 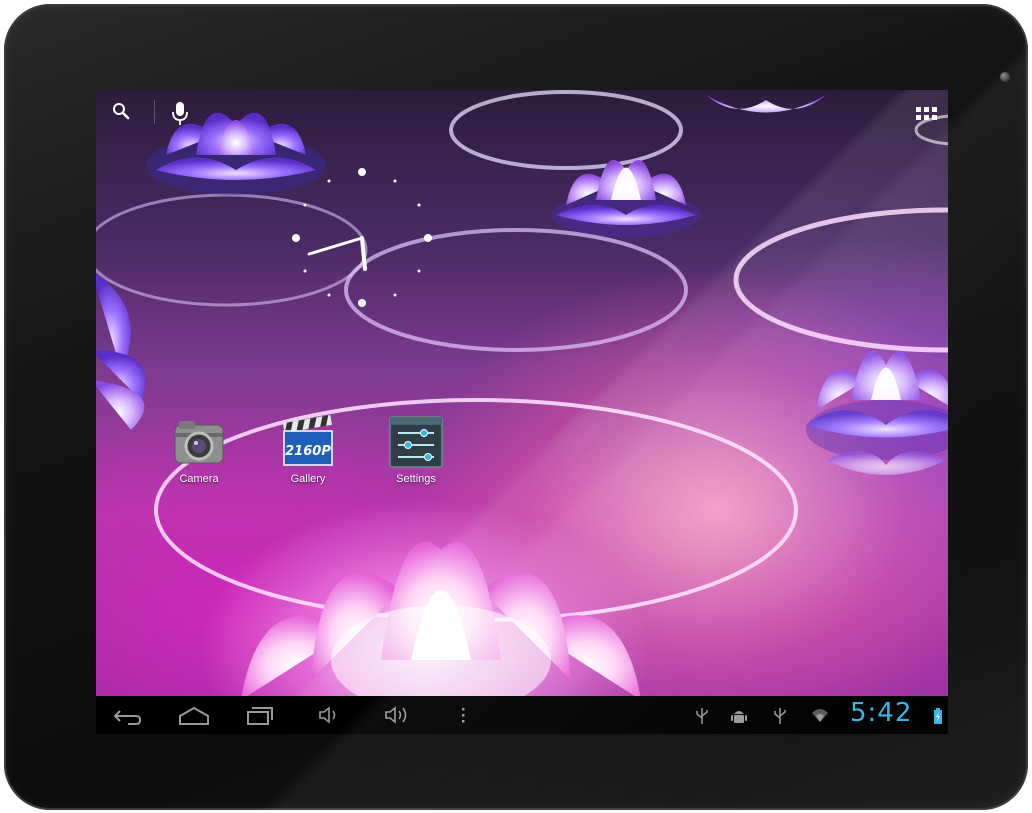 What do you see at coordinates (180, 113) in the screenshot?
I see `microphone-icon` at bounding box center [180, 113].